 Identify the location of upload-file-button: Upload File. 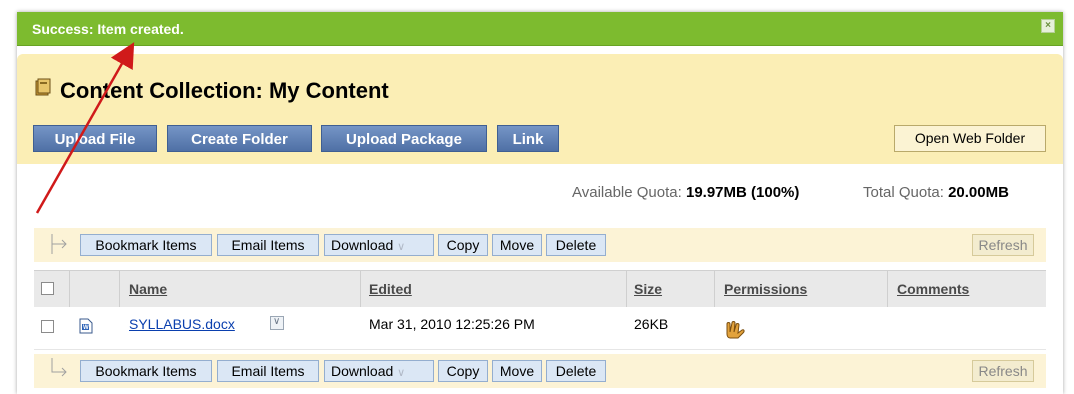
(95, 138).